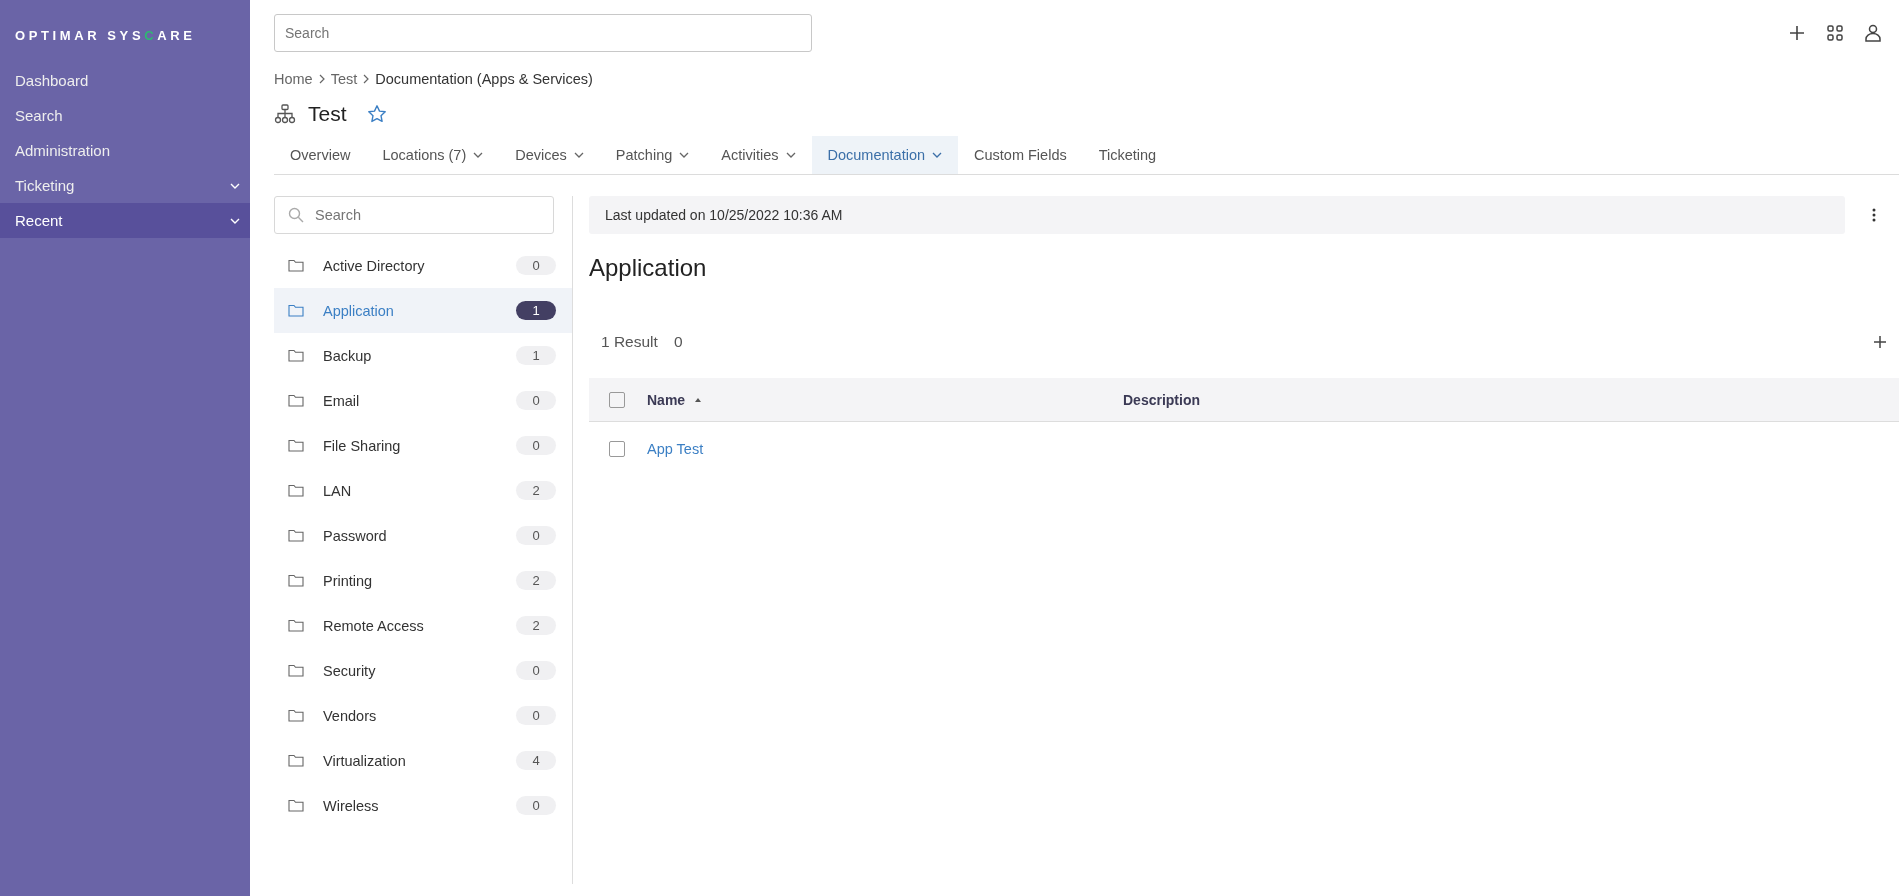 The image size is (1899, 896). What do you see at coordinates (423, 670) in the screenshot?
I see `folder-item: Security 0` at bounding box center [423, 670].